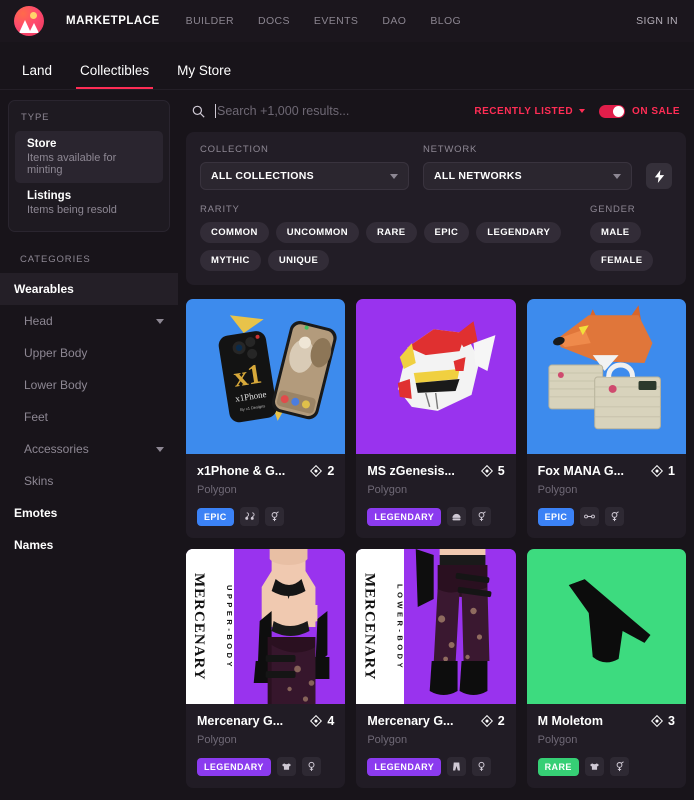  Describe the element at coordinates (249, 516) in the screenshot. I see `earring-icon` at that location.